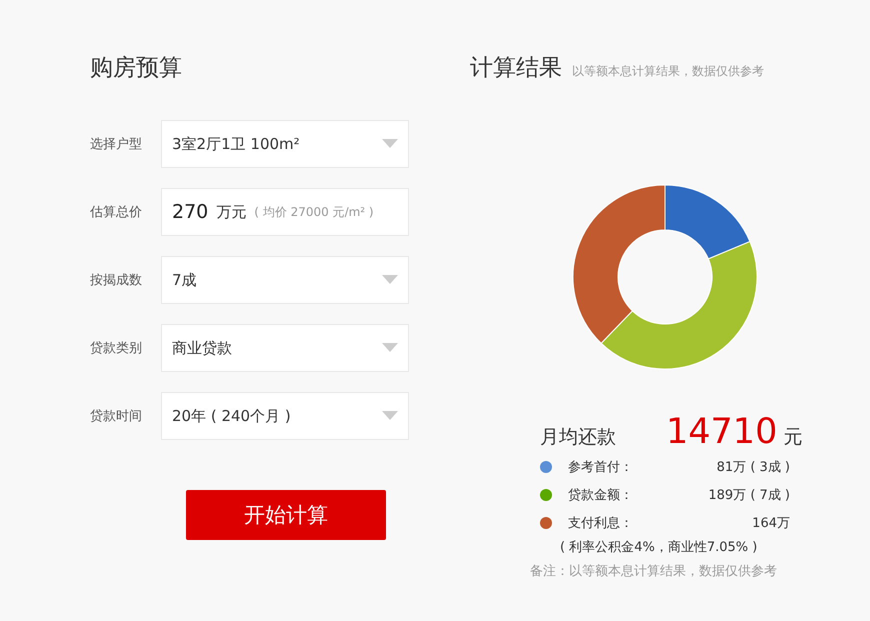 This screenshot has height=621, width=870. What do you see at coordinates (116, 212) in the screenshot?
I see `field-label: 估算总价` at bounding box center [116, 212].